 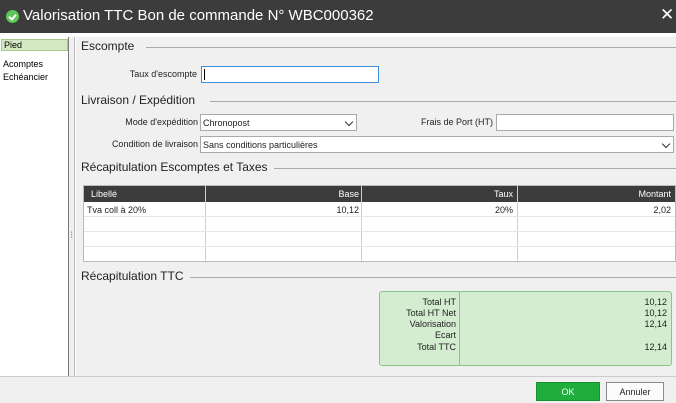 What do you see at coordinates (163, 74) in the screenshot?
I see `taux-escompte-label: Taux d'escompte` at bounding box center [163, 74].